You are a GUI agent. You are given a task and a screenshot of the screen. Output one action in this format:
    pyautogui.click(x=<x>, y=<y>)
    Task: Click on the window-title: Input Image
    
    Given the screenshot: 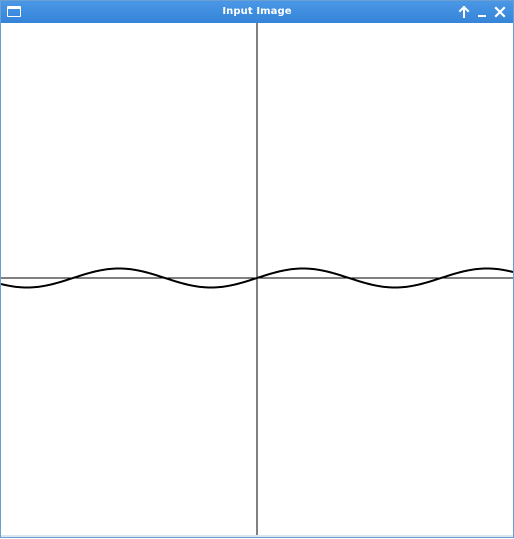 What is the action you would take?
    pyautogui.click(x=257, y=11)
    